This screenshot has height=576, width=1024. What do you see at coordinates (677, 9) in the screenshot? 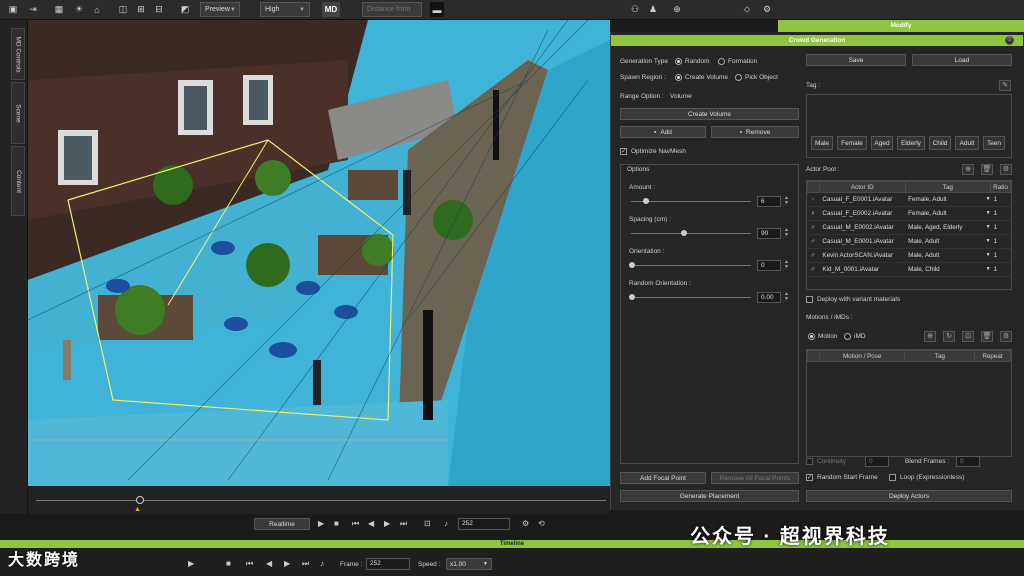
I see `gizmo-icon: ⊕` at bounding box center [677, 9].